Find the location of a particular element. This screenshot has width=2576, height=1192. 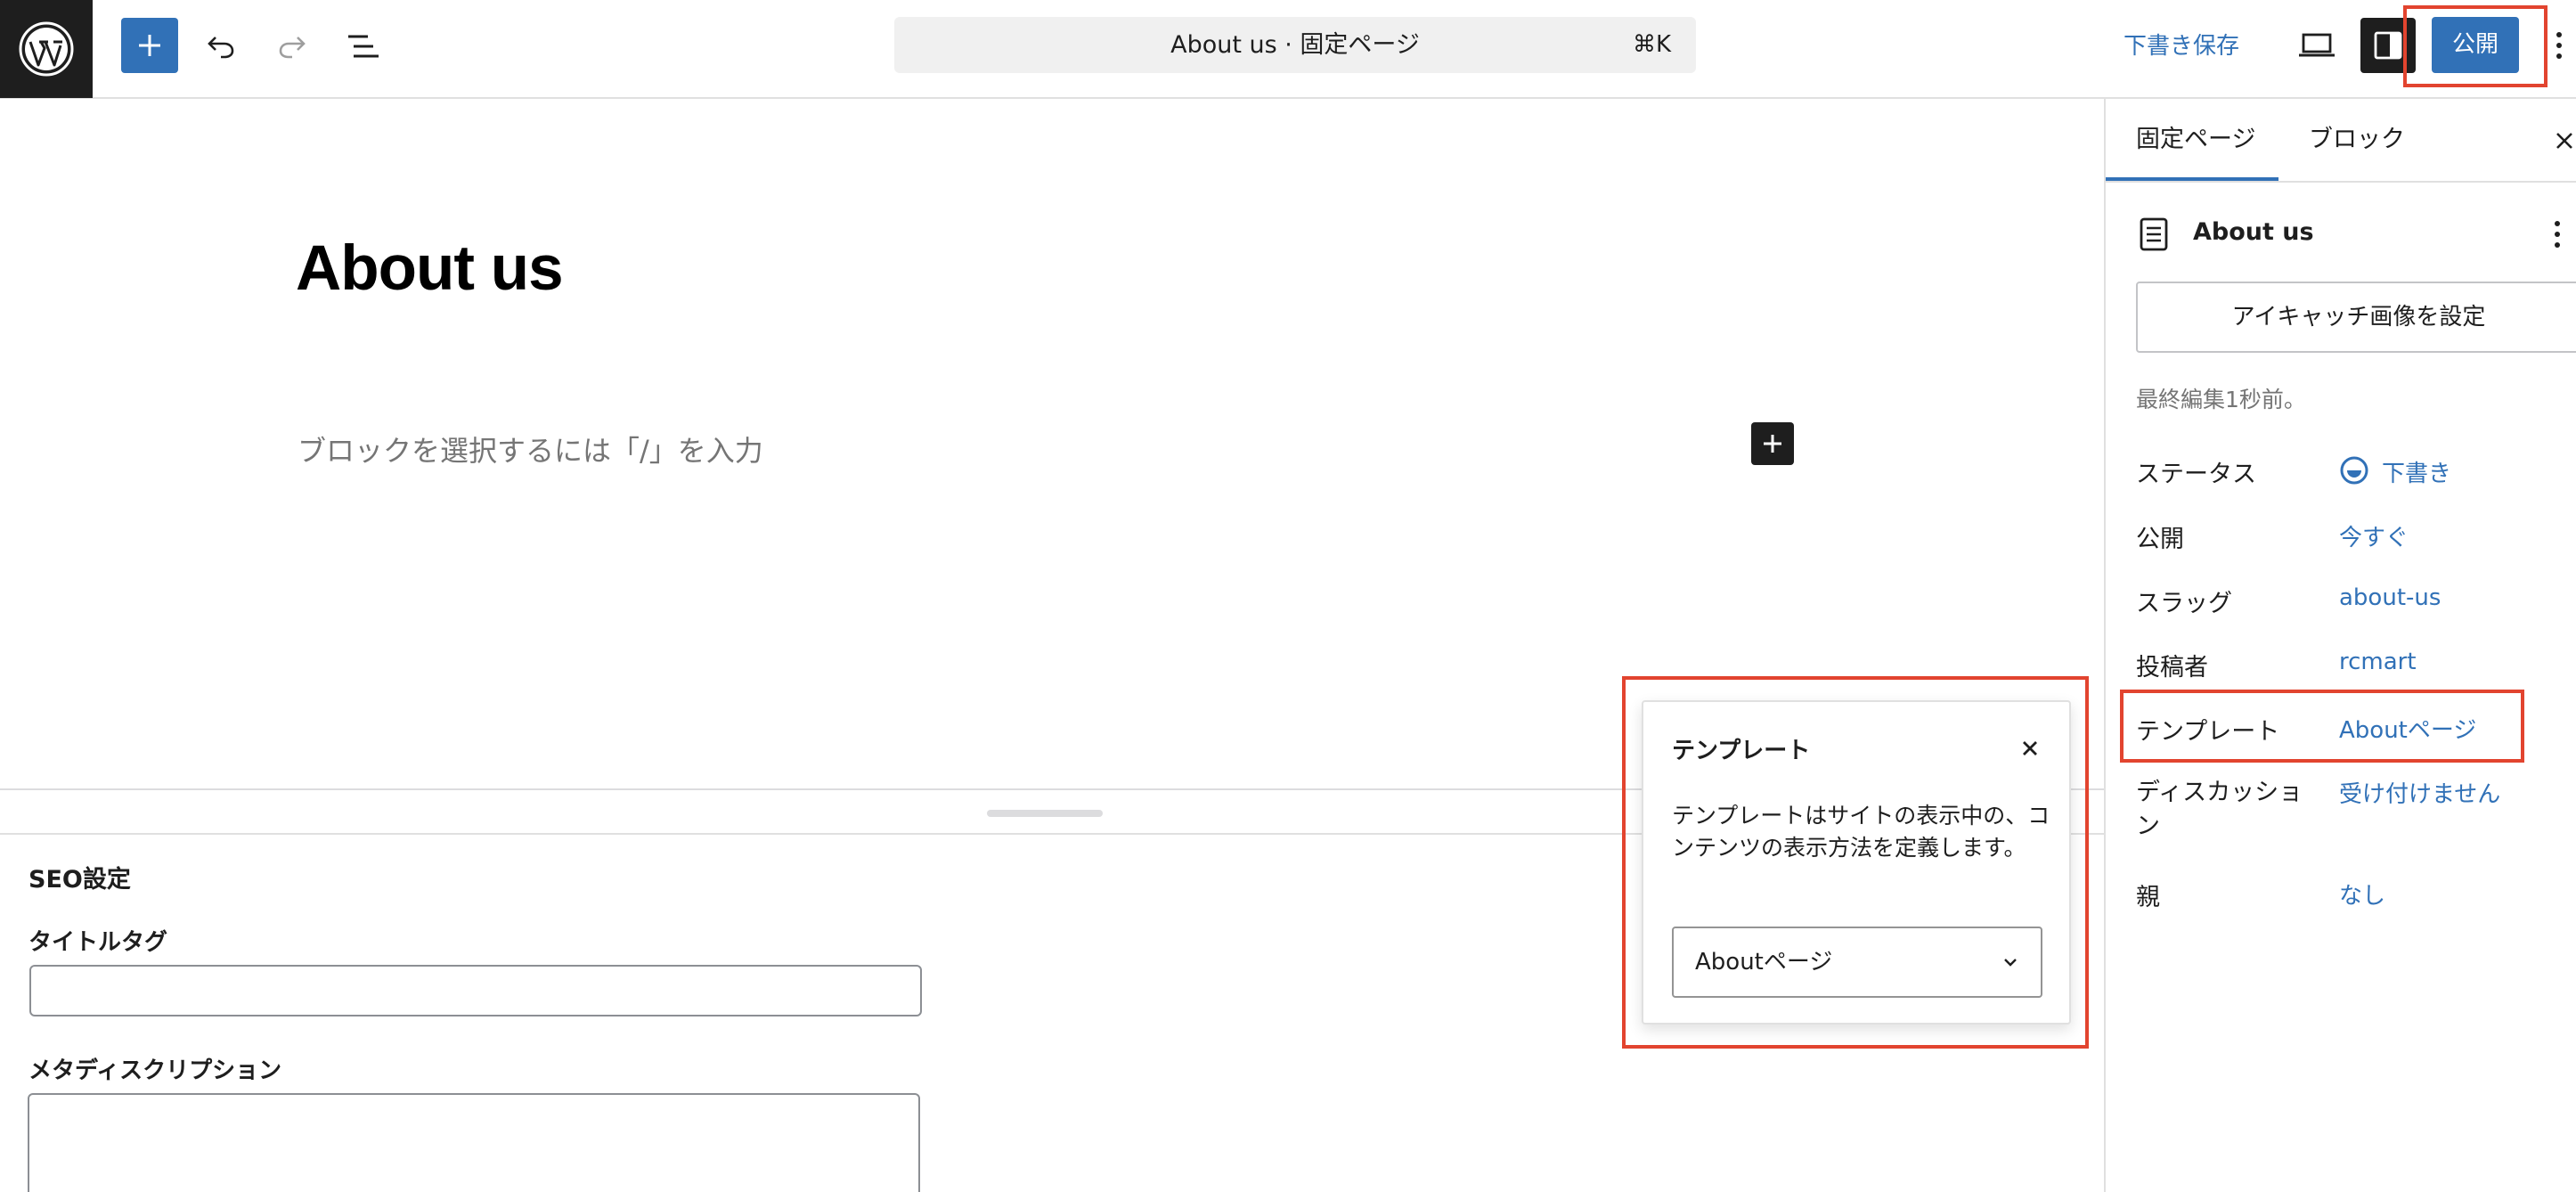

slug-value: about-us is located at coordinates (2390, 598).